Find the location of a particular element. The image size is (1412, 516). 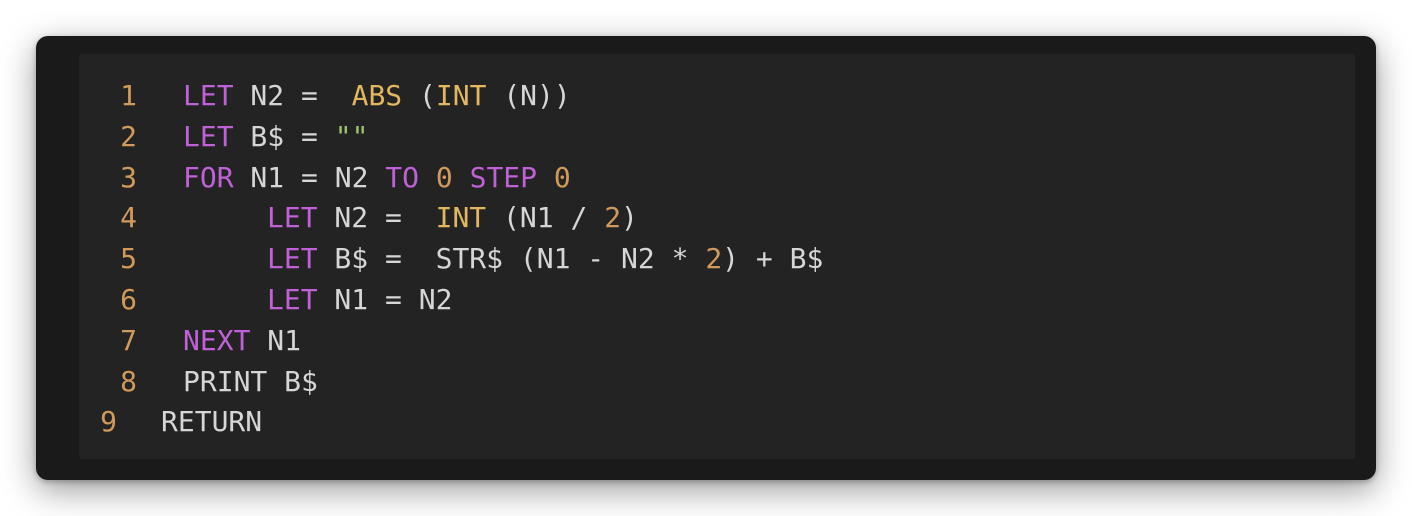

code-text: PRINT B$ is located at coordinates (250, 381).